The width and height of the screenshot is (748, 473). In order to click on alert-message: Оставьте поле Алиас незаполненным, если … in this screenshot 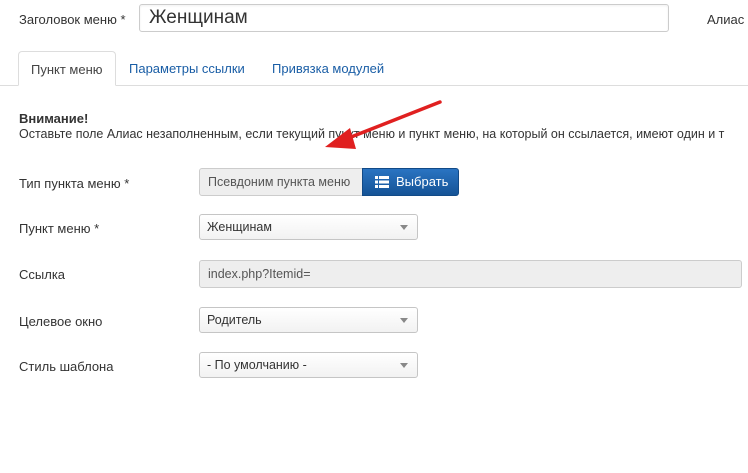, I will do `click(372, 134)`.